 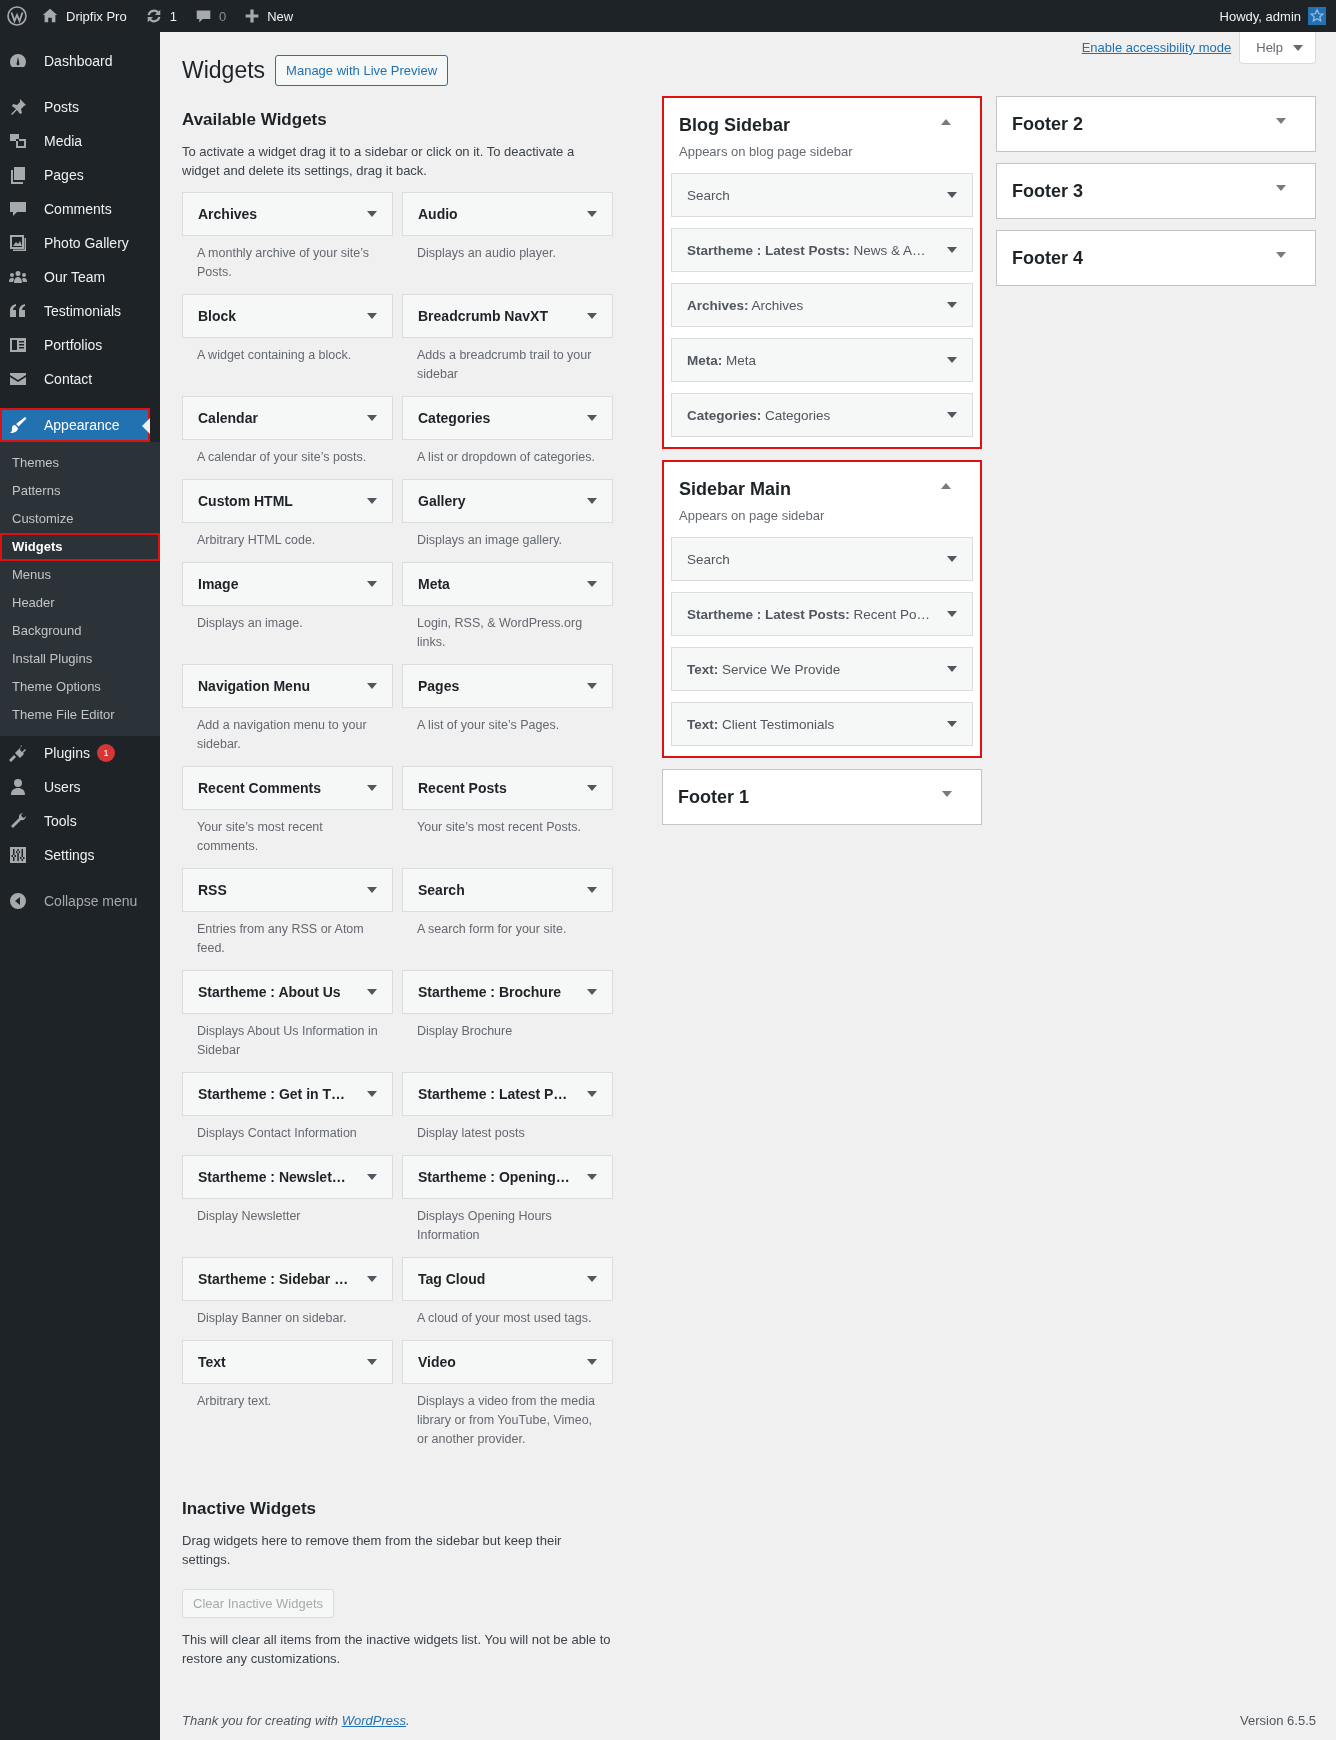 What do you see at coordinates (80, 519) in the screenshot?
I see `submenu-item: Customize` at bounding box center [80, 519].